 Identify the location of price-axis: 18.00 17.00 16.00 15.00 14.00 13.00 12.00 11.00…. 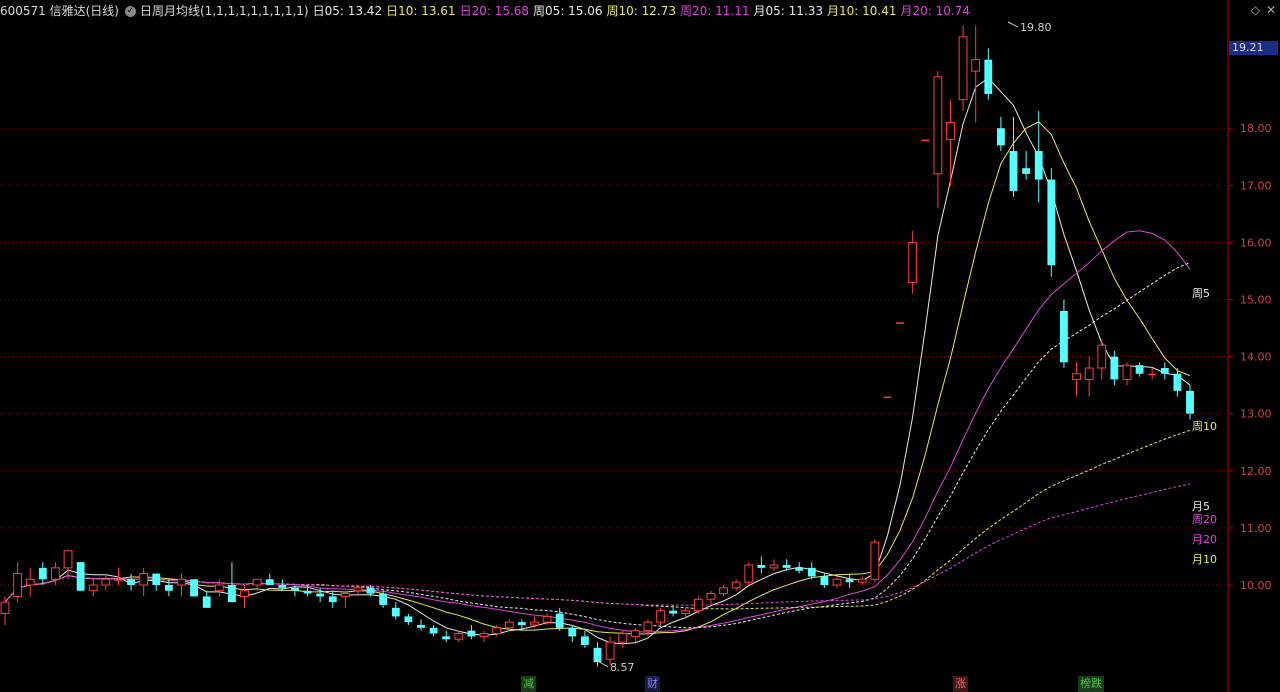
(1249, 346).